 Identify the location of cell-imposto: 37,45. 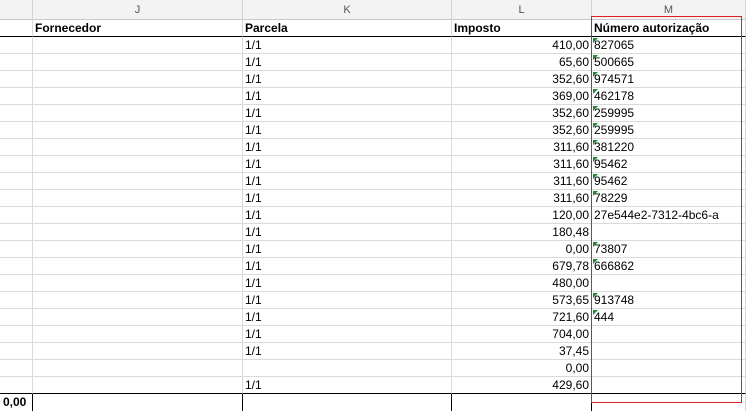
(522, 351).